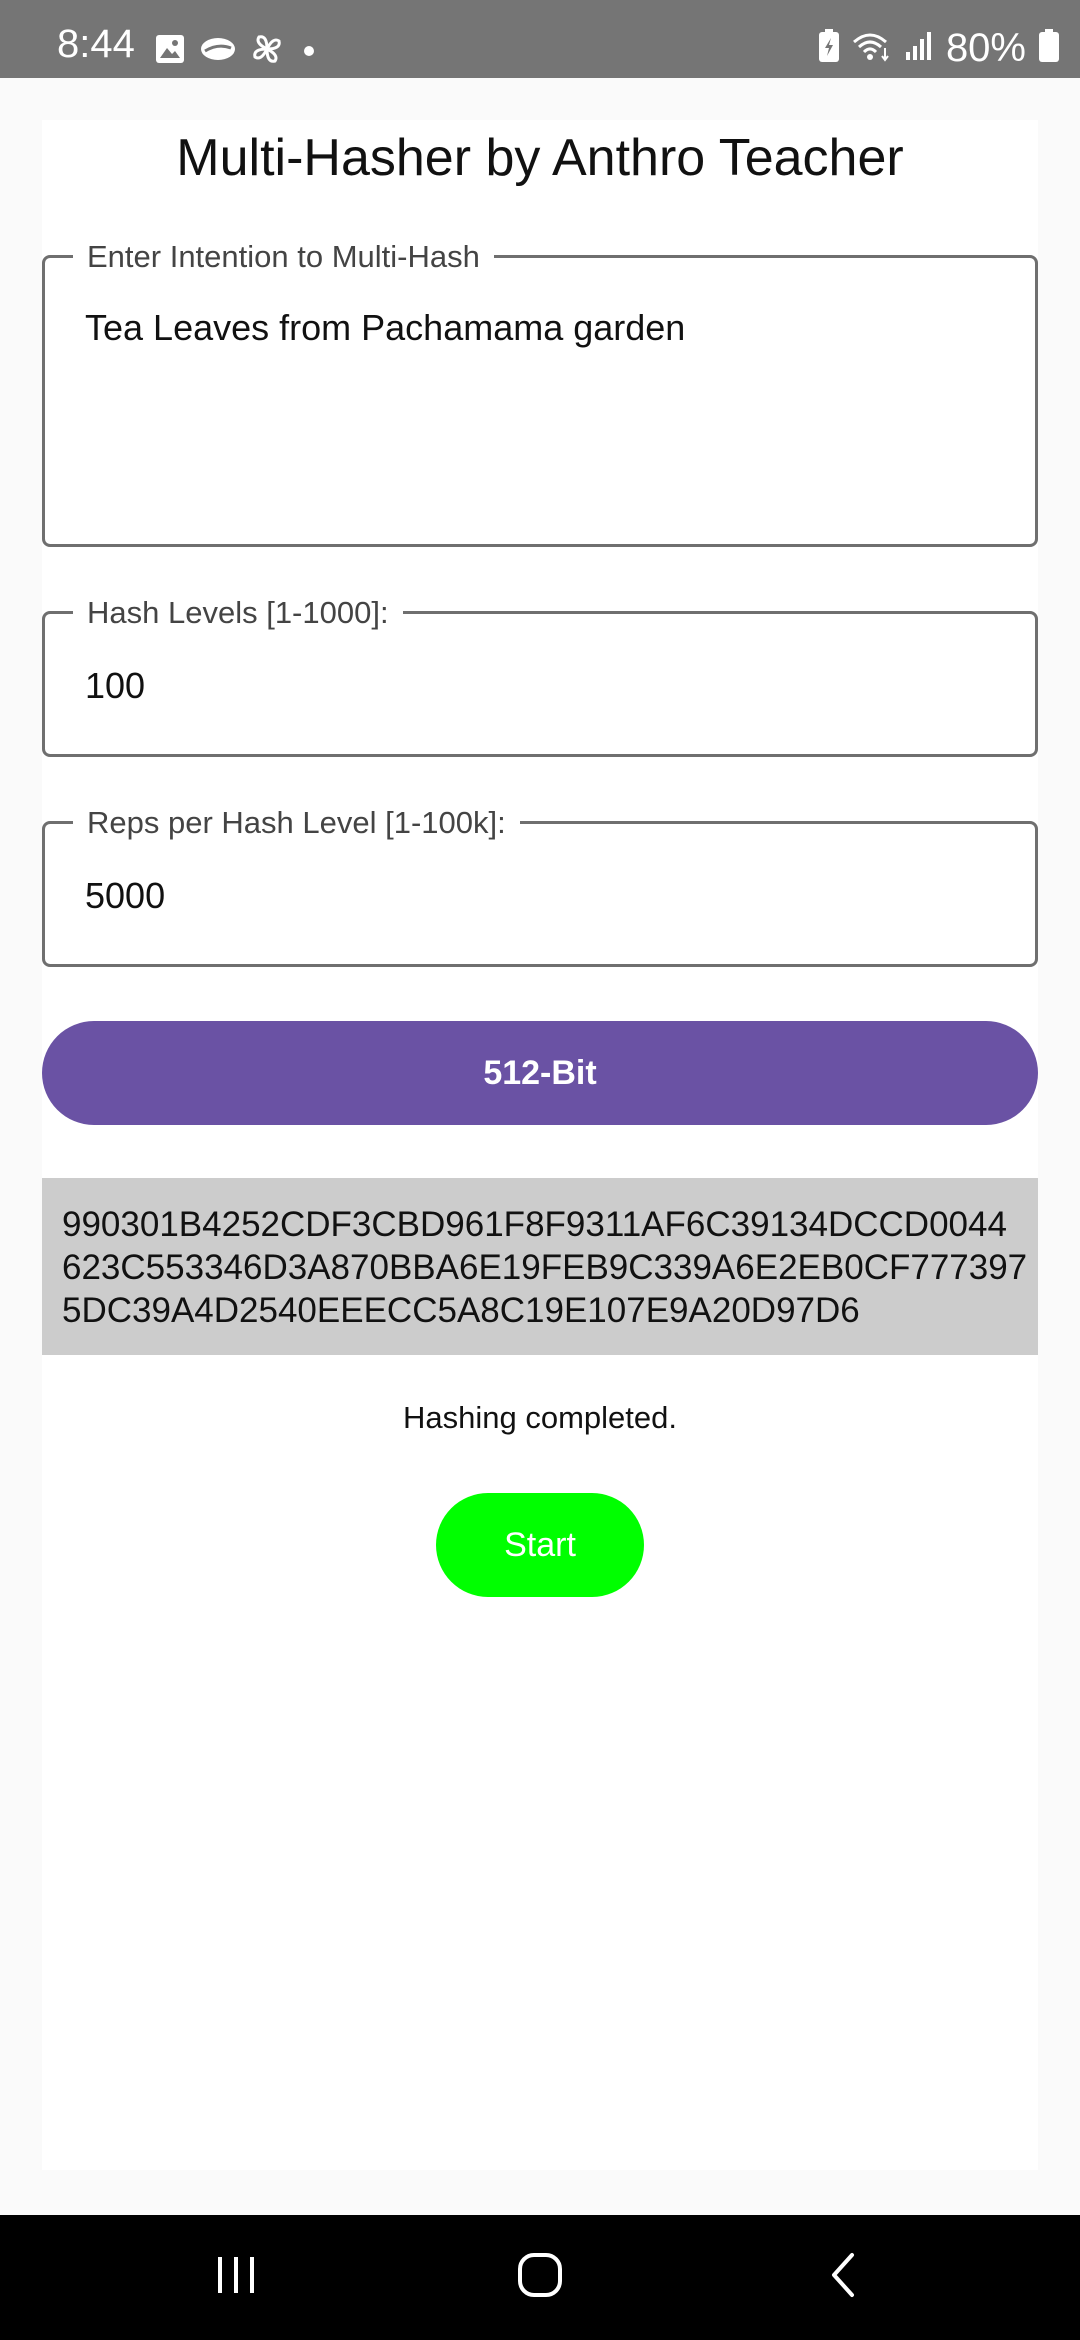 This screenshot has width=1080, height=2340. What do you see at coordinates (238, 613) in the screenshot?
I see `hash-levels-label: Hash Levels [1-1000]:` at bounding box center [238, 613].